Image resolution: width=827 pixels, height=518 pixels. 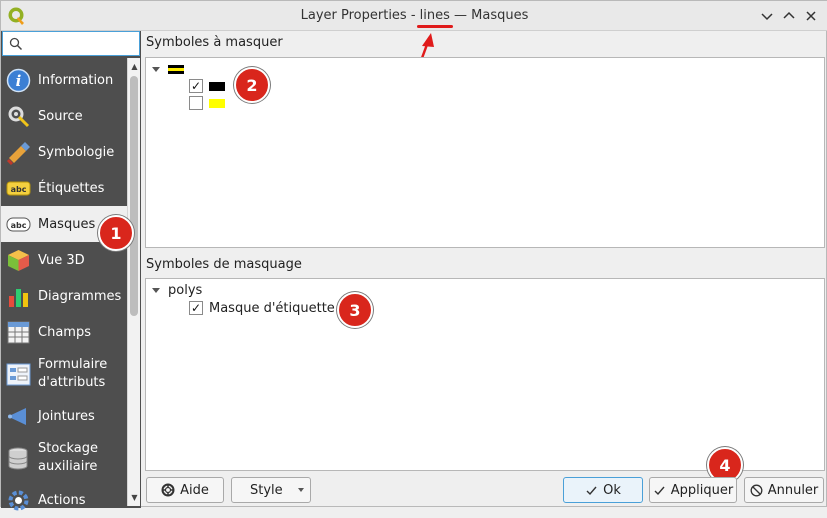 I want to click on cancel-button: Annuler, so click(x=784, y=490).